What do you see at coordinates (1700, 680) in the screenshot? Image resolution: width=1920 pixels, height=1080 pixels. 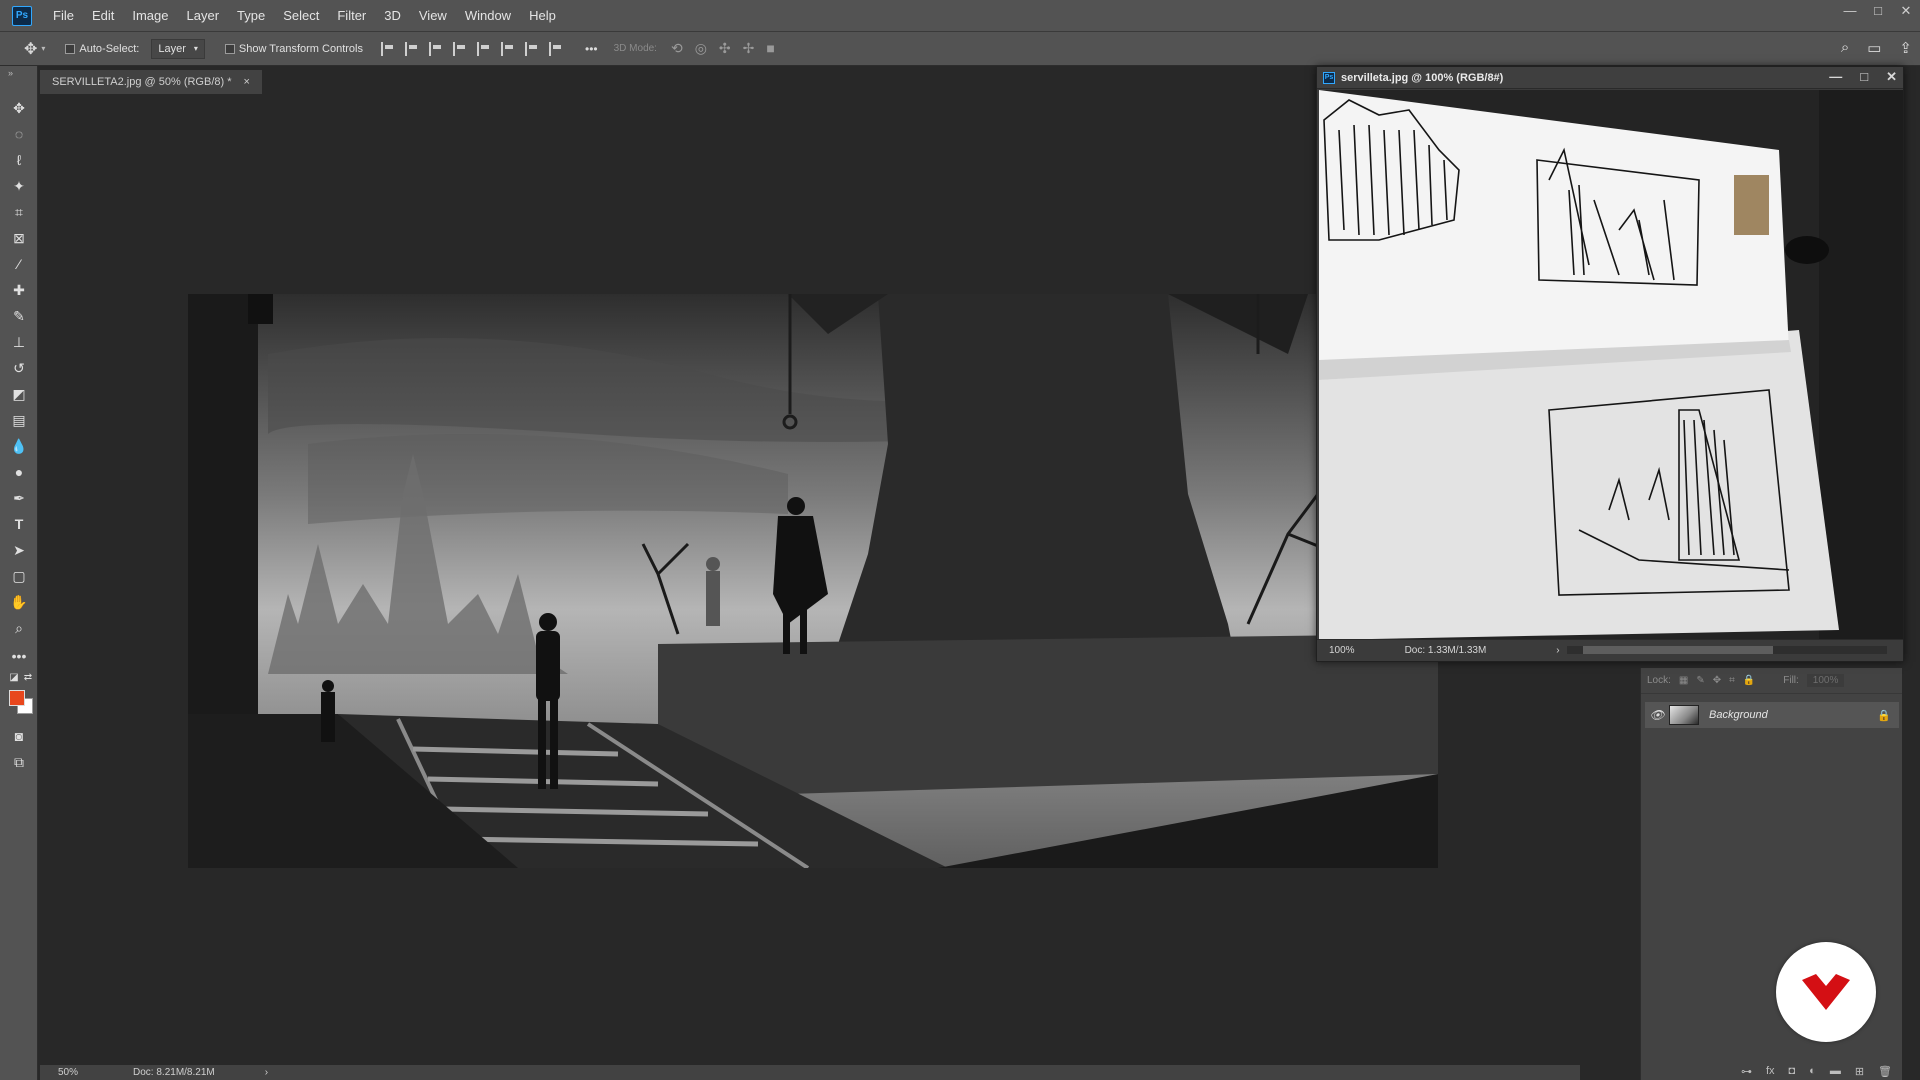 I see `lock-paint-icon: ✎` at bounding box center [1700, 680].